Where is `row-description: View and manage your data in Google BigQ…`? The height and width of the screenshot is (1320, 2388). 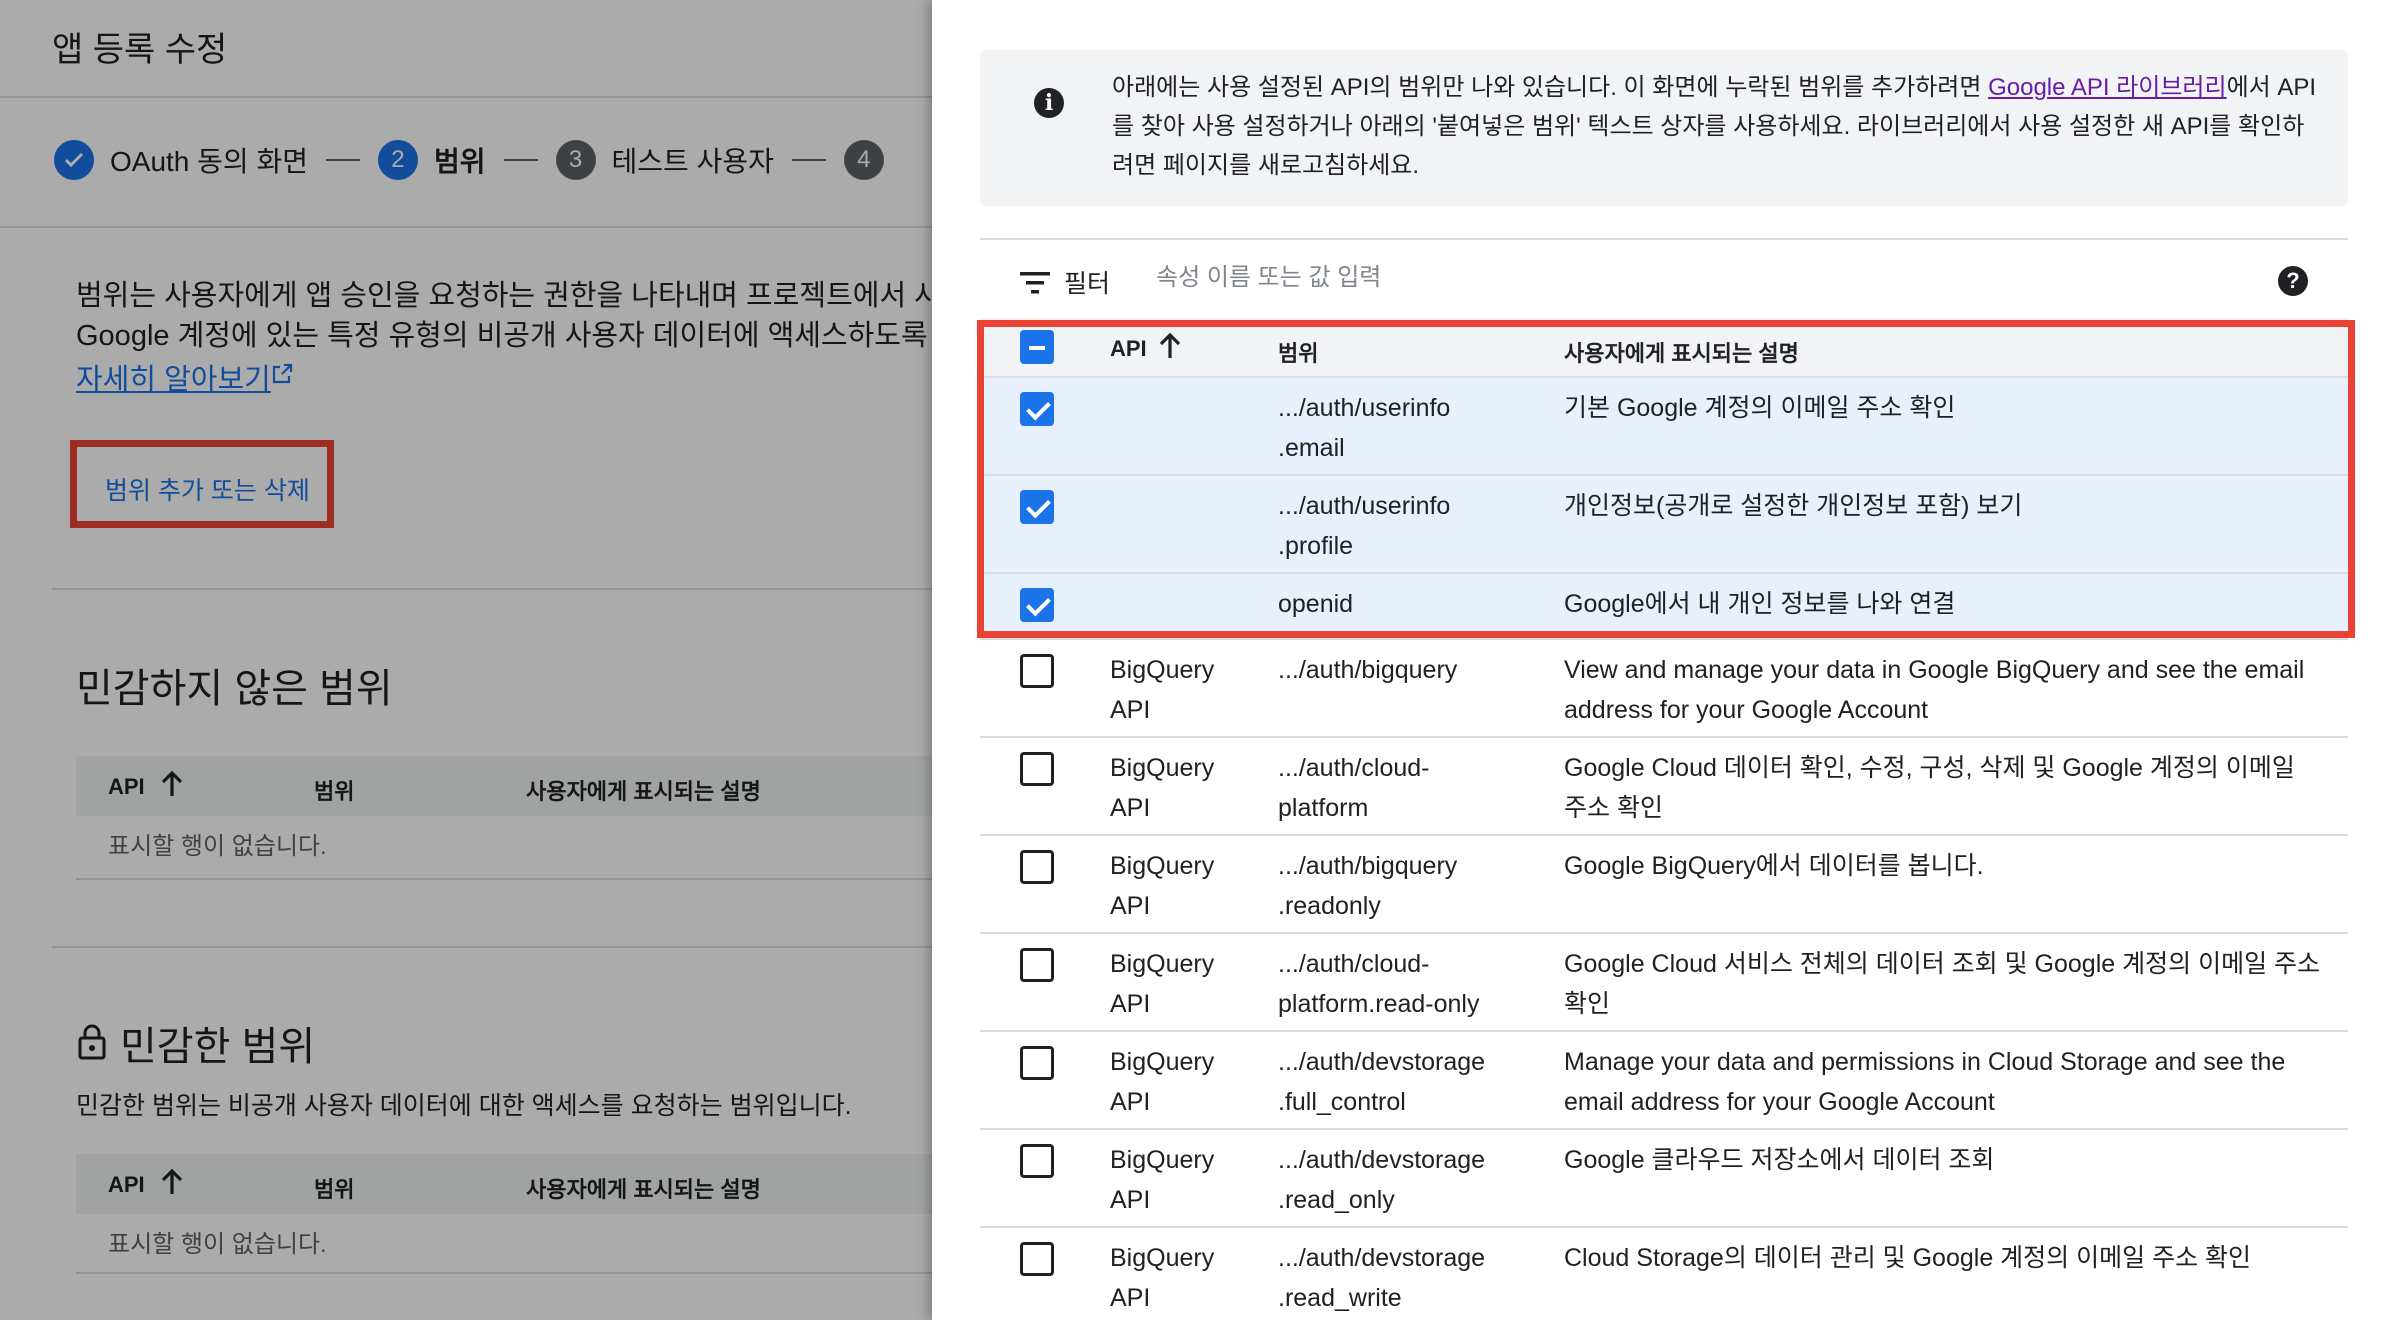 row-description: View and manage your data in Google BigQ… is located at coordinates (1934, 690).